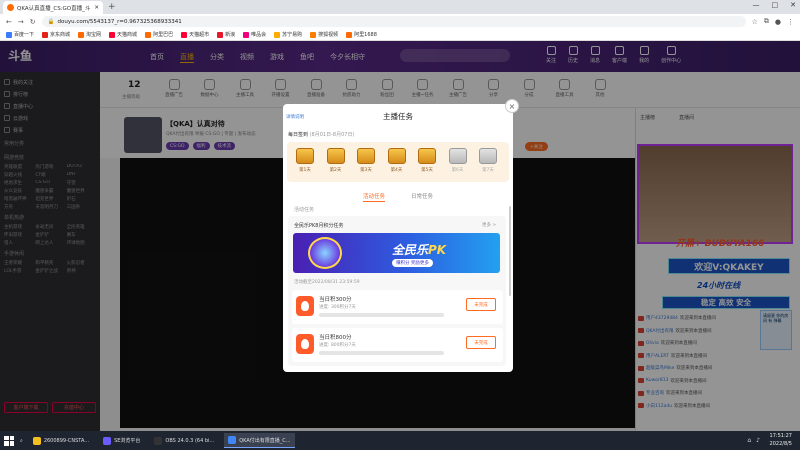 Image resolution: width=800 pixels, height=450 pixels. I want to click on url-field: 🔒 douyu.com/5543137_r=0.967325368933341, so click(393, 21).